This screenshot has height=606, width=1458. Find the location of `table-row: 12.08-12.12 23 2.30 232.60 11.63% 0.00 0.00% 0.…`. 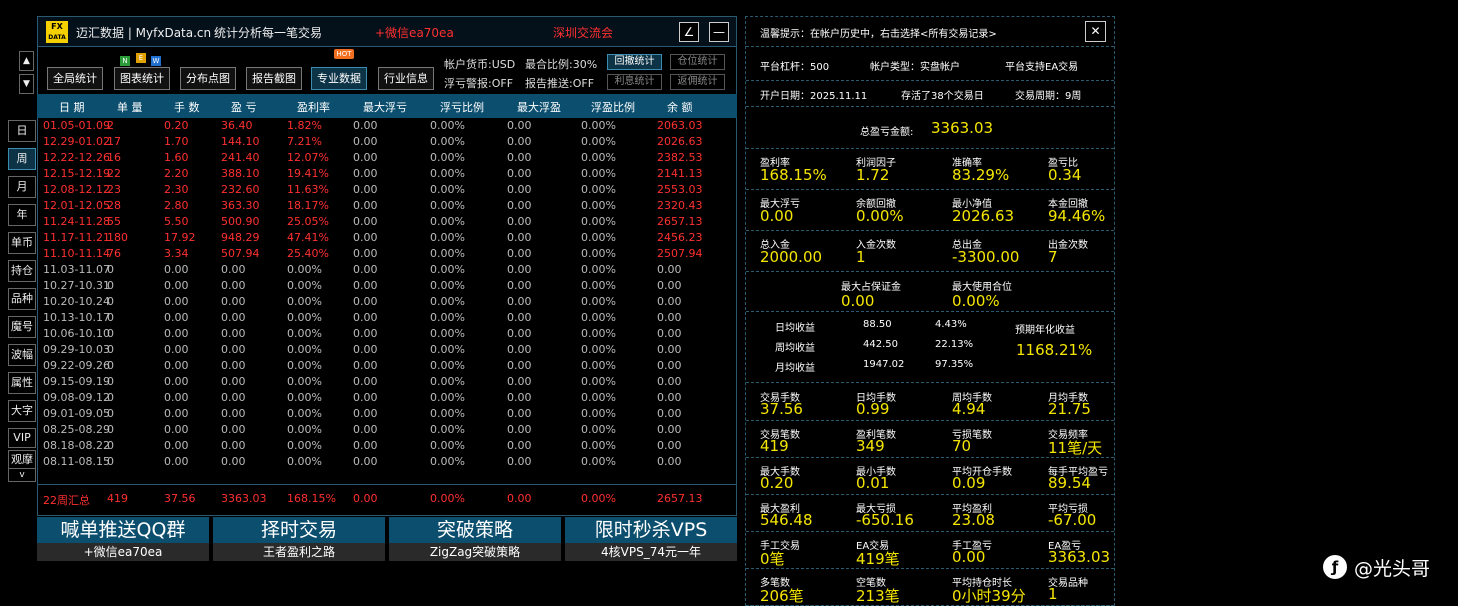

table-row: 12.08-12.12 23 2.30 232.60 11.63% 0.00 0.00% 0.… is located at coordinates (387, 190).